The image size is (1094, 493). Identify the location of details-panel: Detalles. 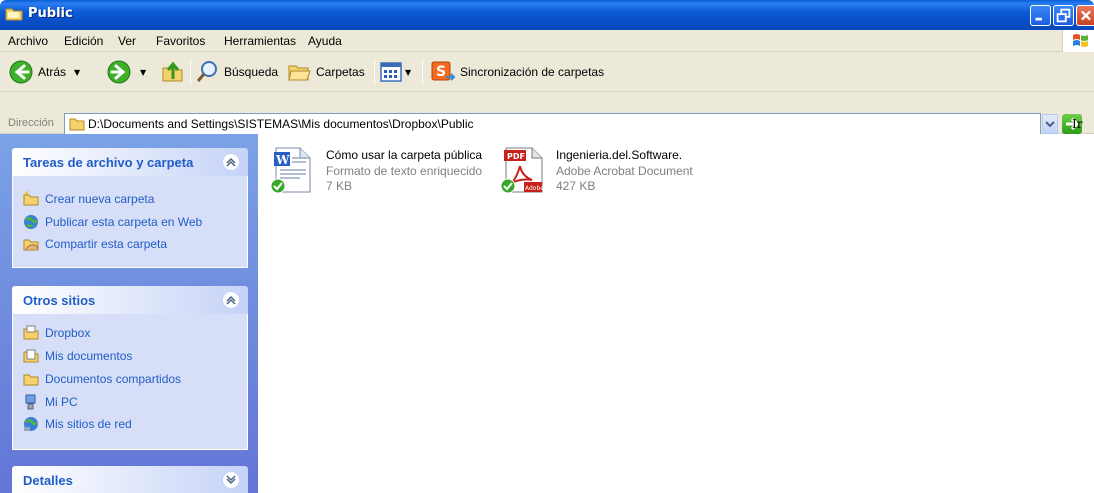
(130, 479).